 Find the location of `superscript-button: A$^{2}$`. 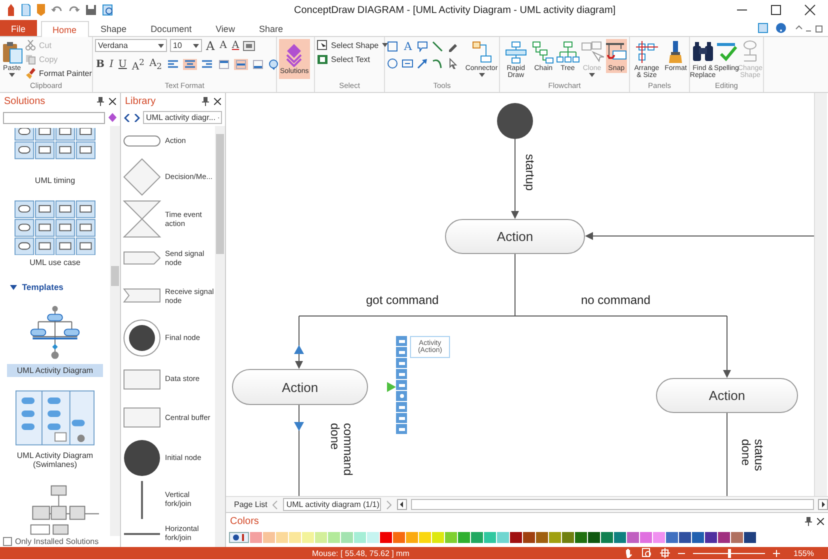

superscript-button: A$^{2}$ is located at coordinates (138, 65).